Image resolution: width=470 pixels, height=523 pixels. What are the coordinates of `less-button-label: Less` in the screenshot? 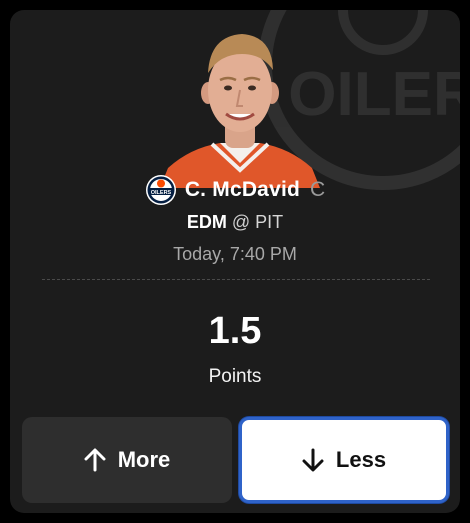 It's located at (361, 459).